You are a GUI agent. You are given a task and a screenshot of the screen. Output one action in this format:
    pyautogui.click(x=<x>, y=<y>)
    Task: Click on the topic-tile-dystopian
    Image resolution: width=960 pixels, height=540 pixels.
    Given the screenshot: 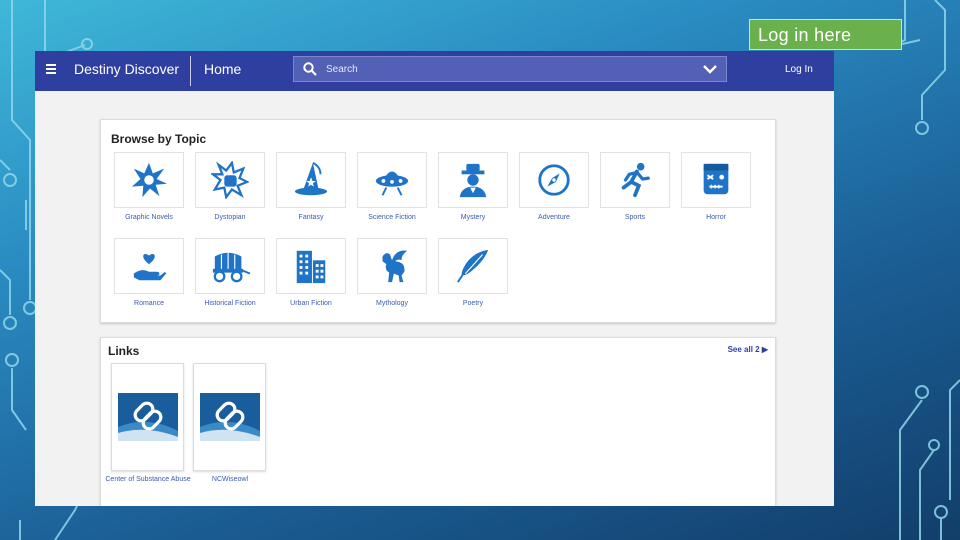 What is the action you would take?
    pyautogui.click(x=230, y=180)
    